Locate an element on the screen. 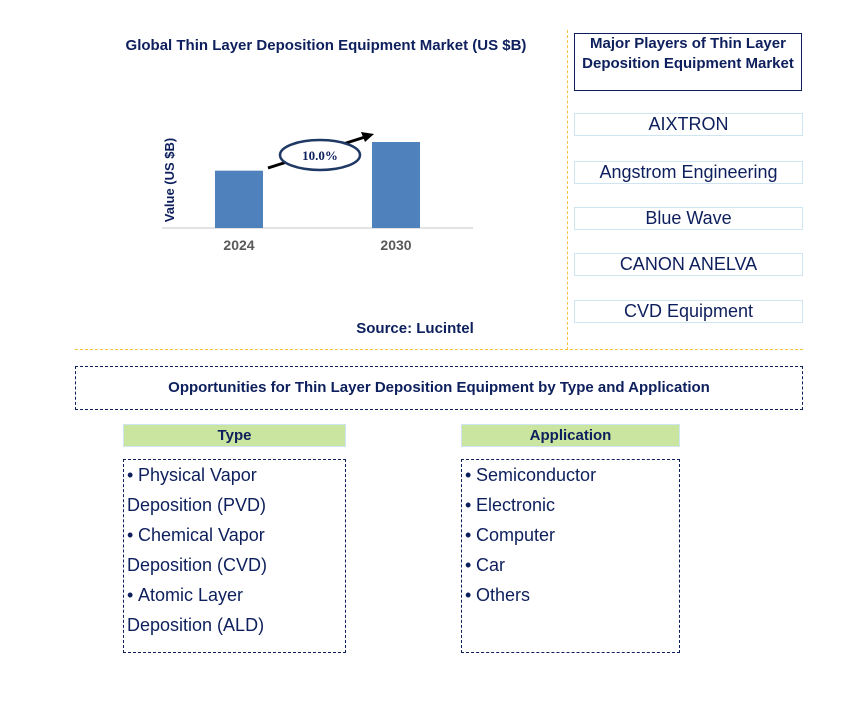 Image resolution: width=868 pixels, height=713 pixels. bar-2024 is located at coordinates (239, 199).